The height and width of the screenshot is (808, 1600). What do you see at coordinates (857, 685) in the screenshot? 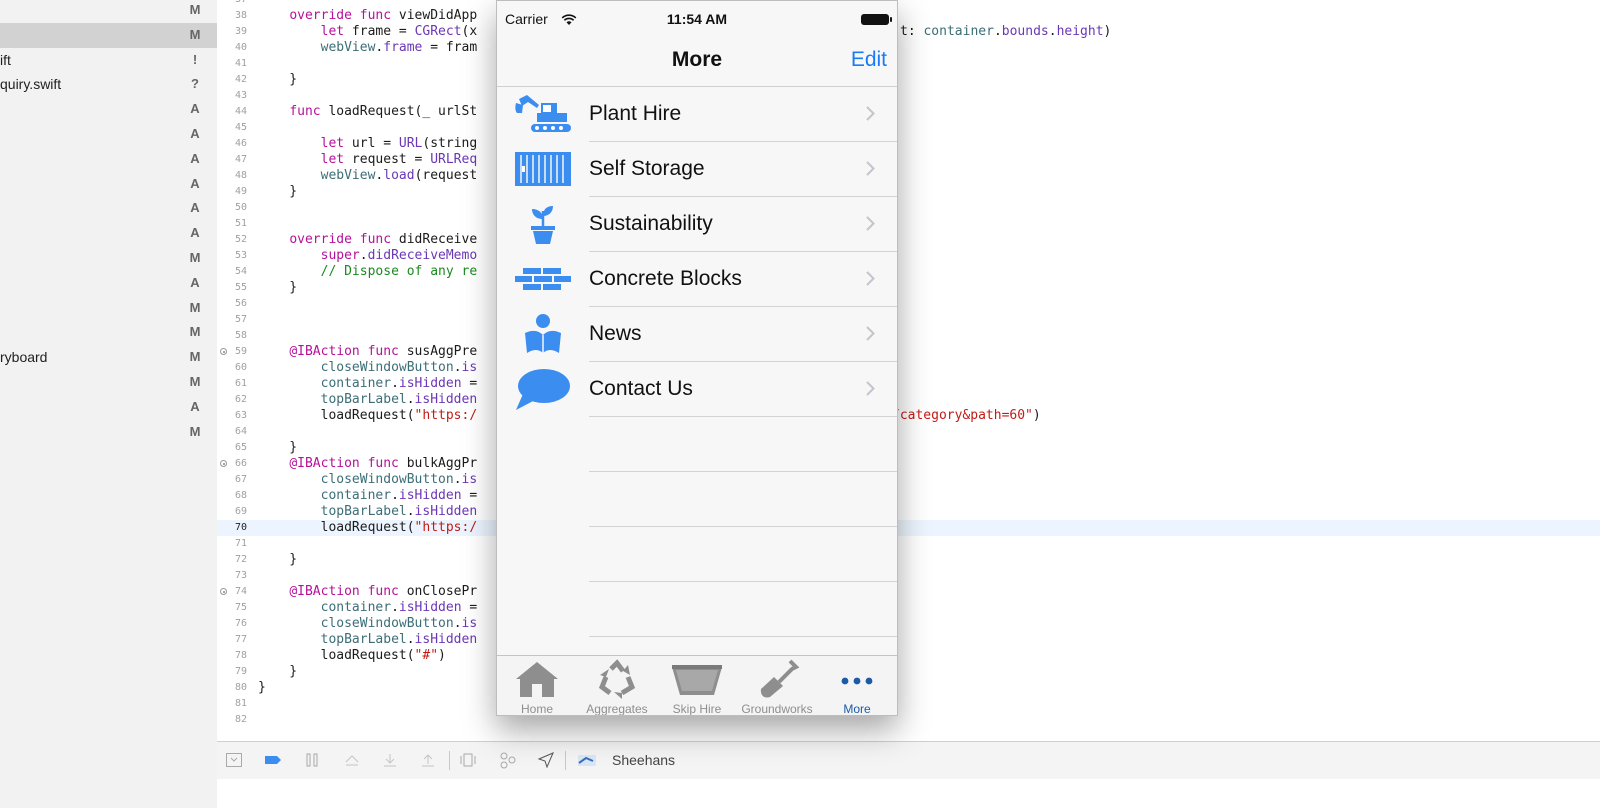
I see `tab-more: More` at bounding box center [857, 685].